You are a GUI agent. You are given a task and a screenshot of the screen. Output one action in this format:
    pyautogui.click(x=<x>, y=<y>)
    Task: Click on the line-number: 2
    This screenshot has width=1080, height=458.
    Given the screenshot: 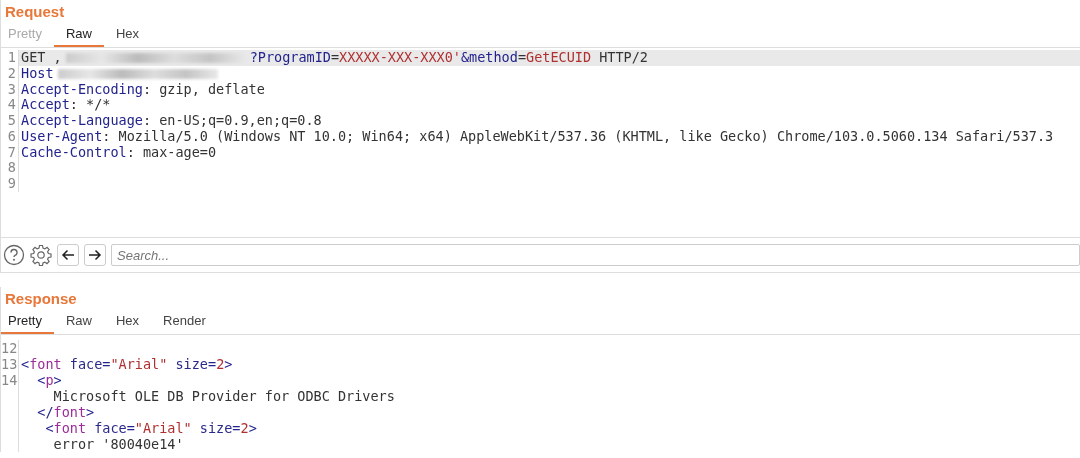 What is the action you would take?
    pyautogui.click(x=11, y=73)
    